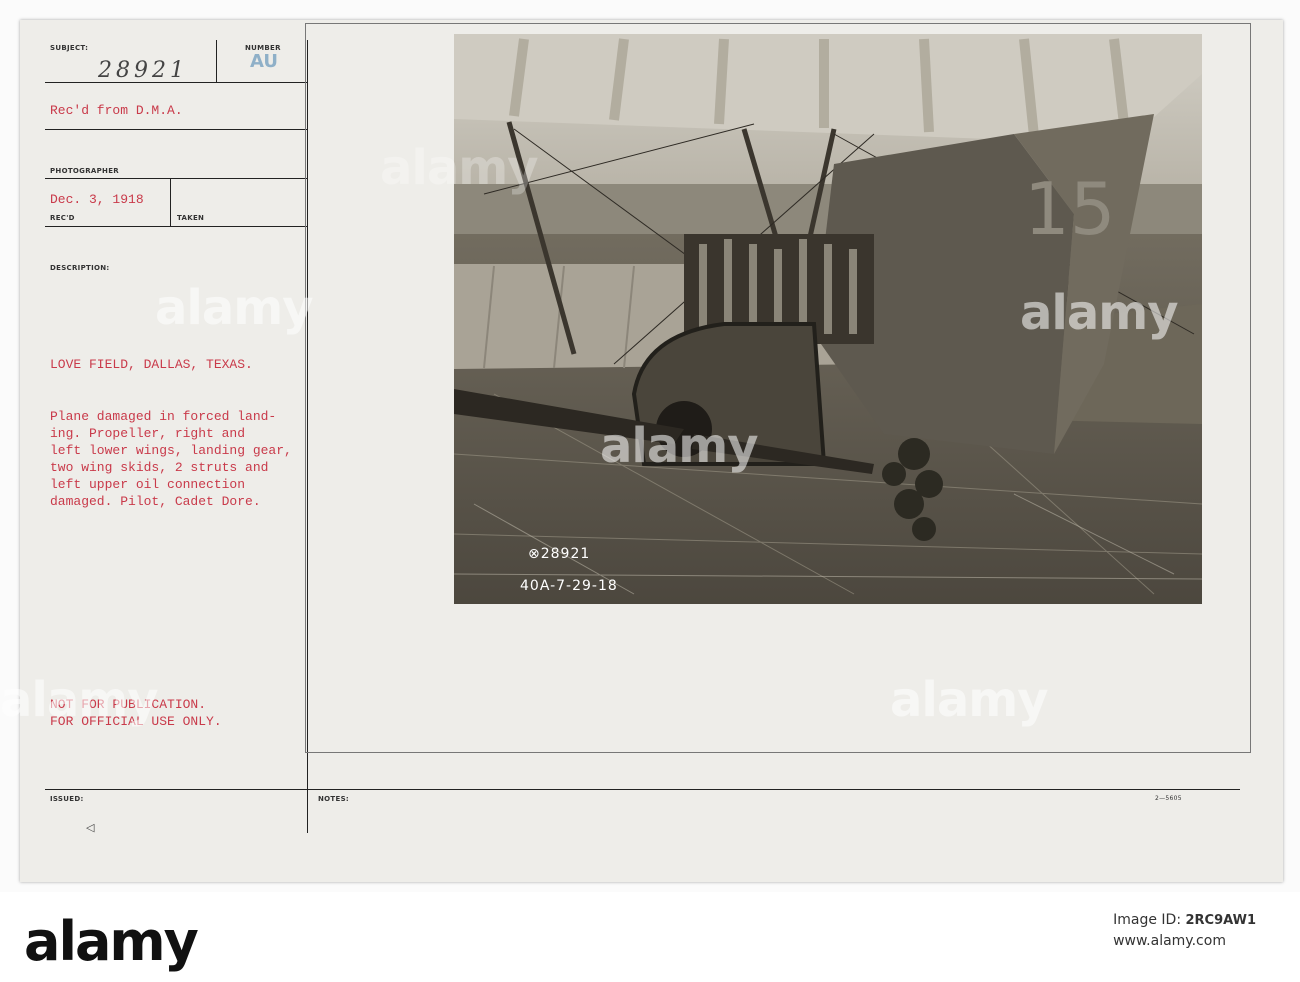 This screenshot has width=1300, height=982. What do you see at coordinates (569, 586) in the screenshot?
I see `photo-caption-code: 40A-7-29-18` at bounding box center [569, 586].